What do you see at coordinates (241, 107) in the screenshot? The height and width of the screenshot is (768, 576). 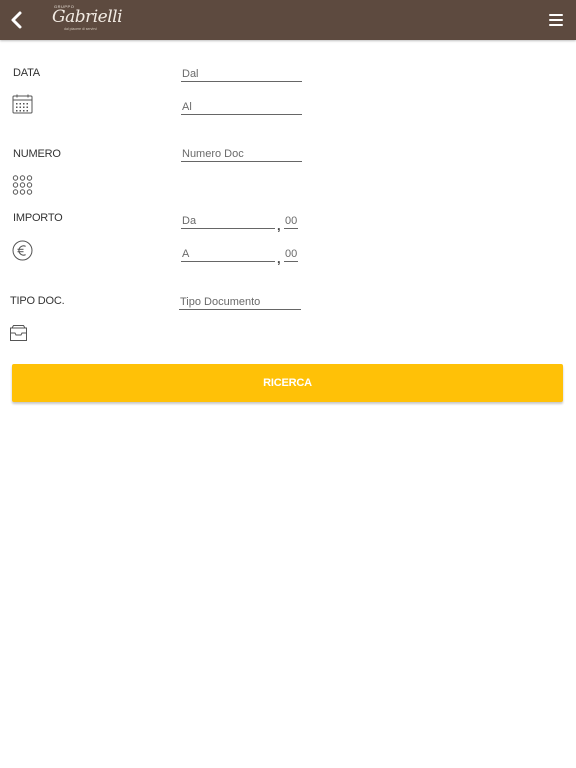 I see `date-to-input` at bounding box center [241, 107].